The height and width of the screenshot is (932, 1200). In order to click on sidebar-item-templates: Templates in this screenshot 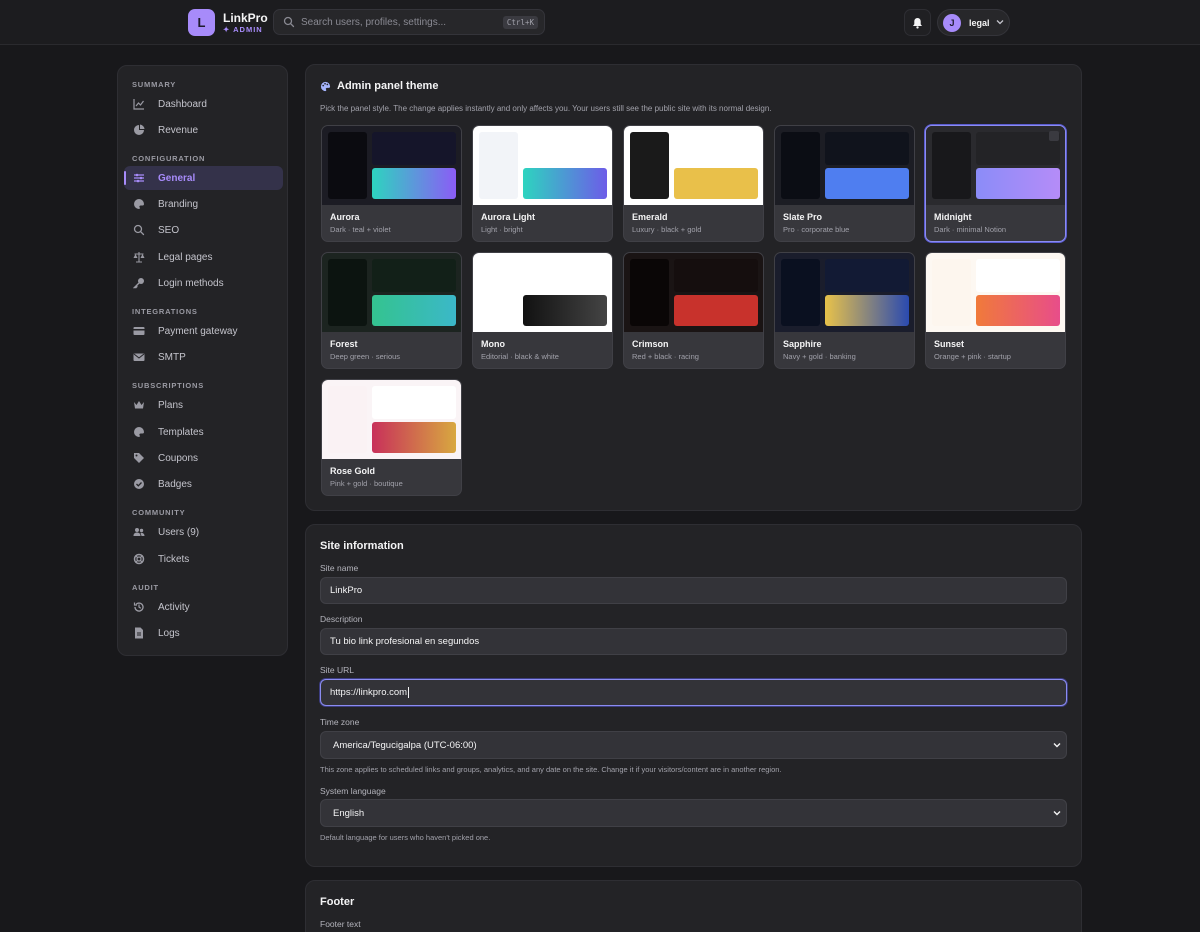, I will do `click(203, 432)`.